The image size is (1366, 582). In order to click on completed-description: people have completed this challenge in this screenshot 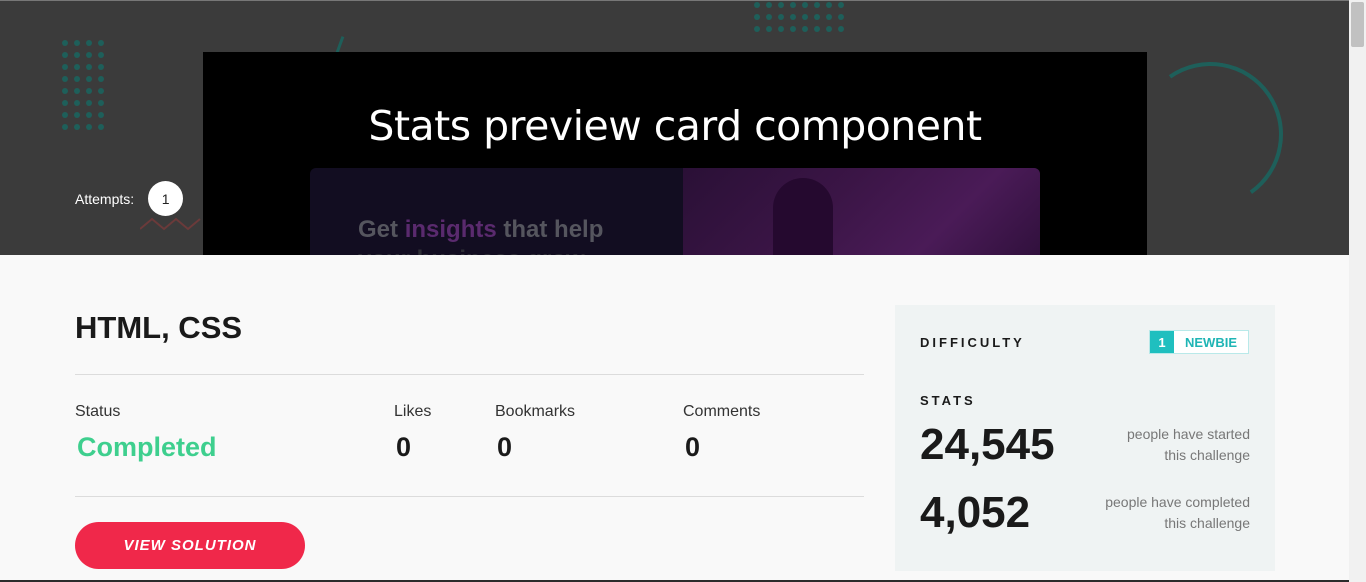, I will do `click(1177, 512)`.